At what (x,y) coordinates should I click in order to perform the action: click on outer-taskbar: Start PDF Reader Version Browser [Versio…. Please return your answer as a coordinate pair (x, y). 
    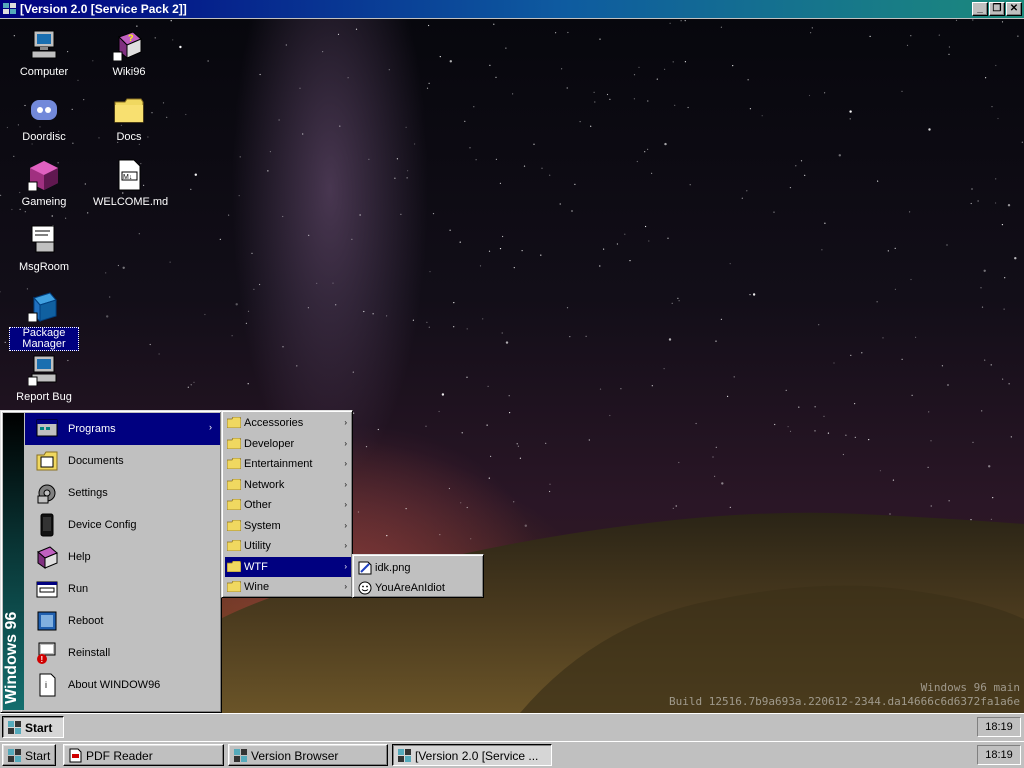
    Looking at the image, I should click on (512, 754).